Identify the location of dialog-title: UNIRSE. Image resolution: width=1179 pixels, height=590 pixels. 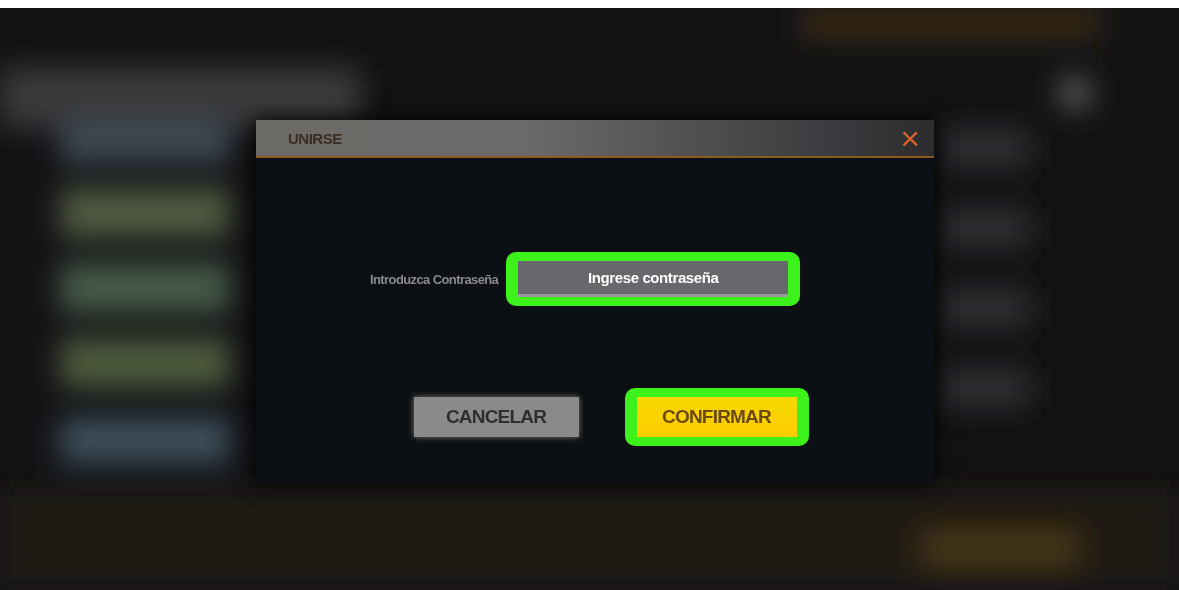
(315, 138).